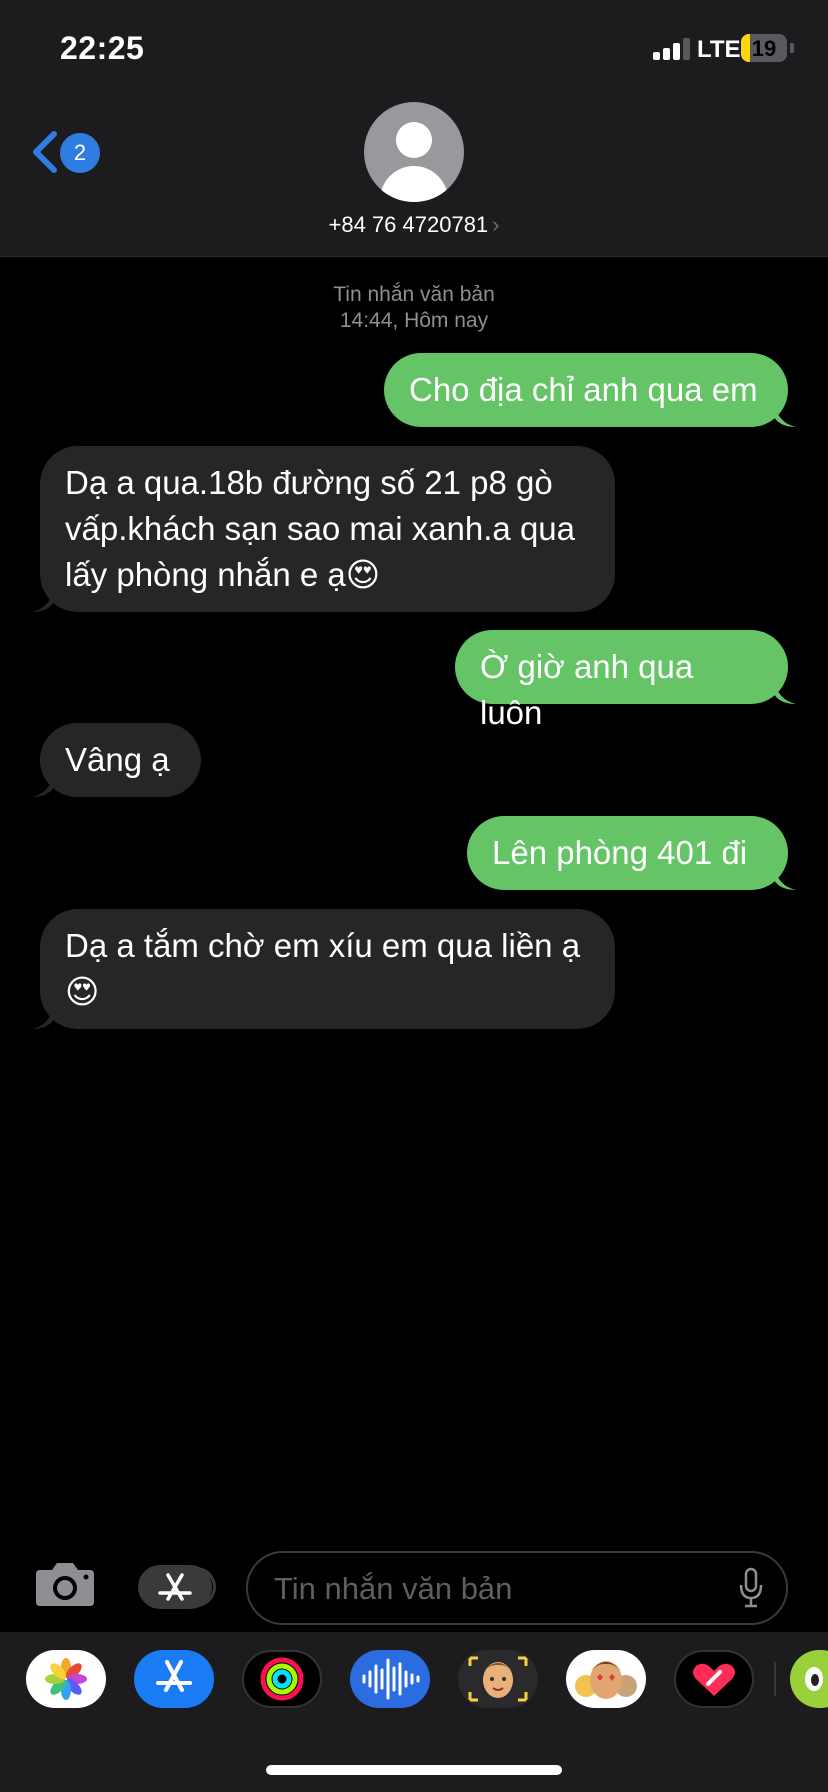 This screenshot has width=828, height=1792. Describe the element at coordinates (65, 1584) in the screenshot. I see `camera-icon` at that location.